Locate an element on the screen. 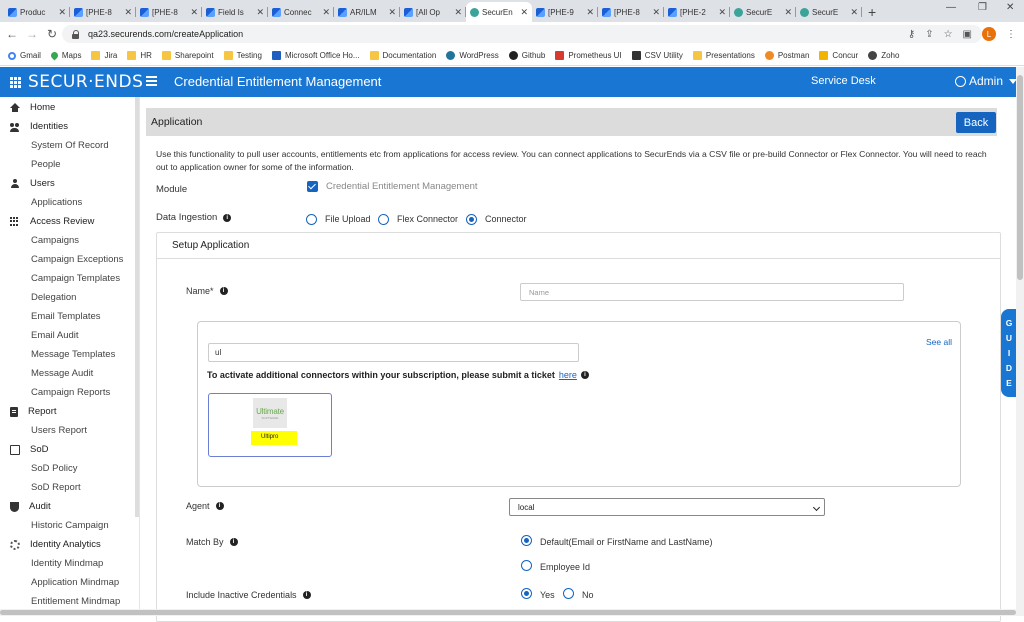 Image resolution: width=1024 pixels, height=622 pixels. bookmark-item: Gmail is located at coordinates (24, 55).